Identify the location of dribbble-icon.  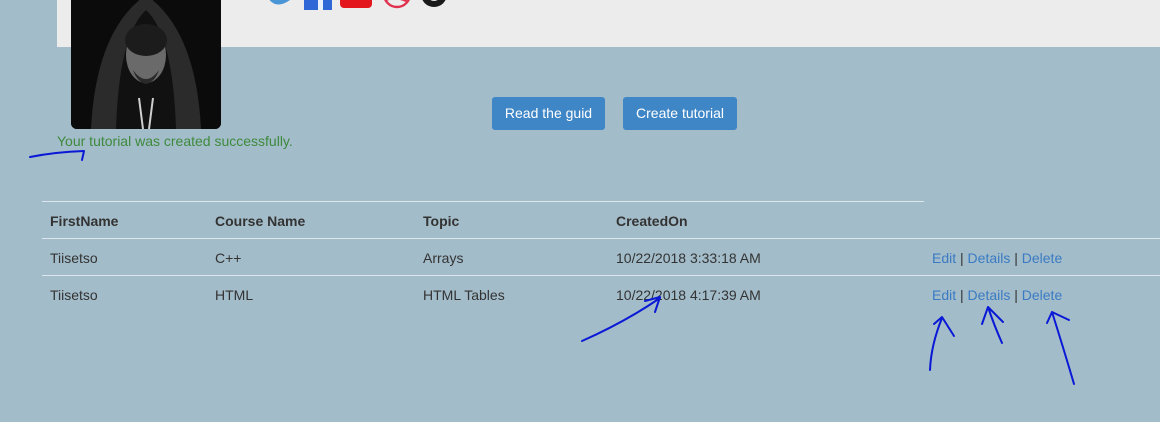
(397, 5).